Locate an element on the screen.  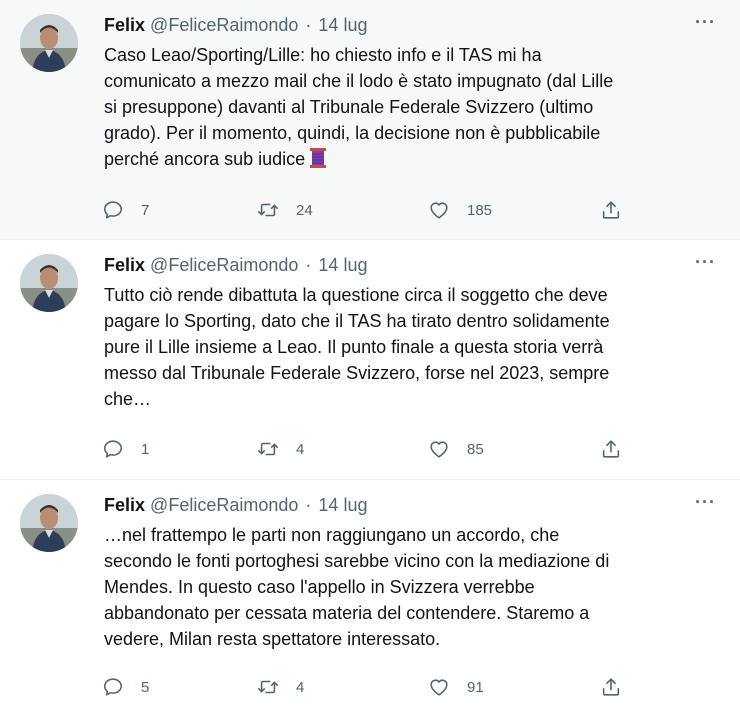
reply-button: 1 is located at coordinates (125, 449).